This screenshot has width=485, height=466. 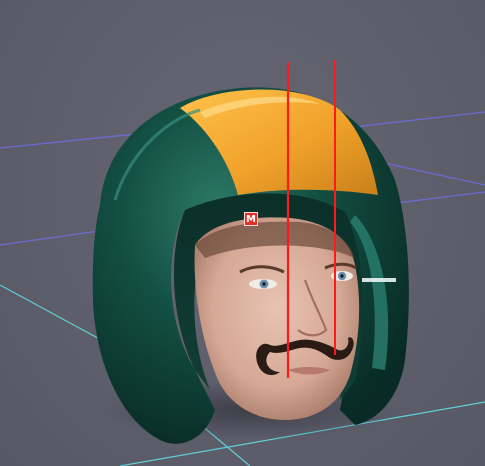 What do you see at coordinates (379, 280) in the screenshot?
I see `rim-highlight` at bounding box center [379, 280].